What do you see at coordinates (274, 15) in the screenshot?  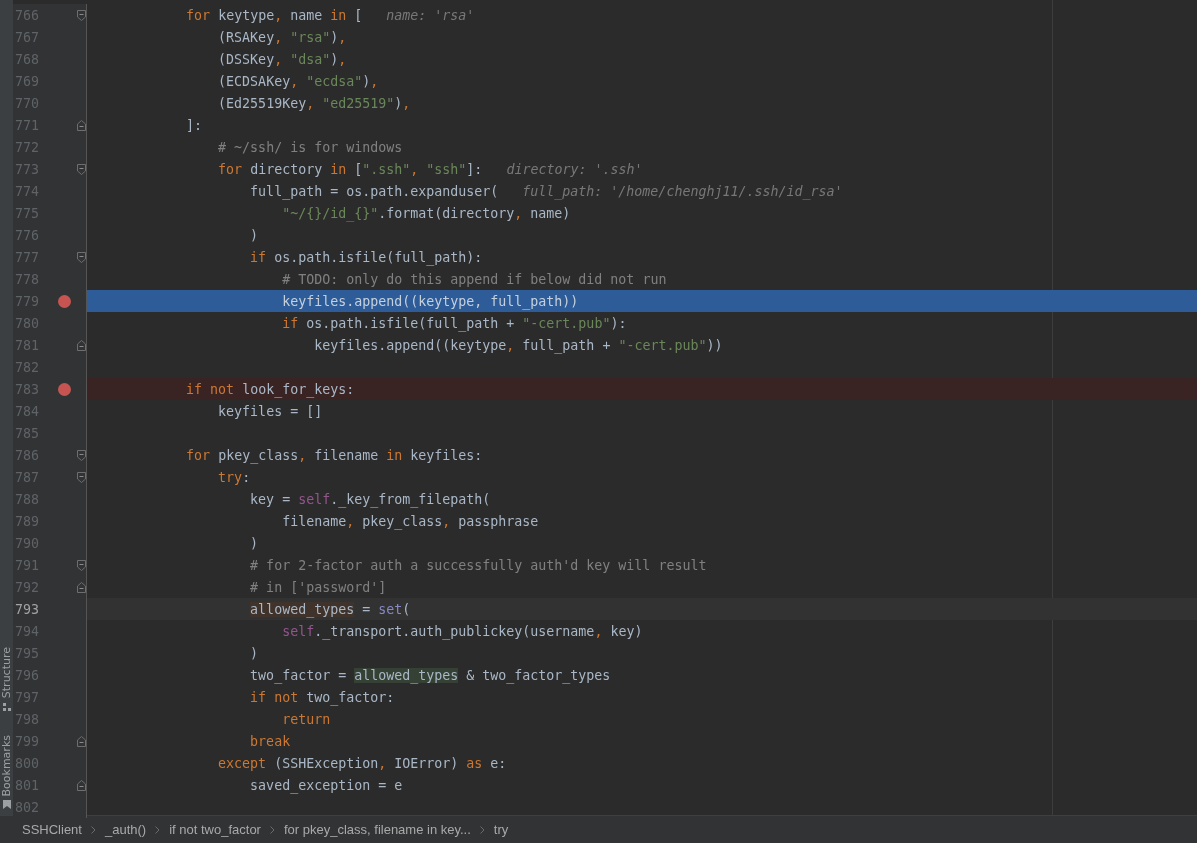 I see `code-line: for keytype, name in [` at bounding box center [274, 15].